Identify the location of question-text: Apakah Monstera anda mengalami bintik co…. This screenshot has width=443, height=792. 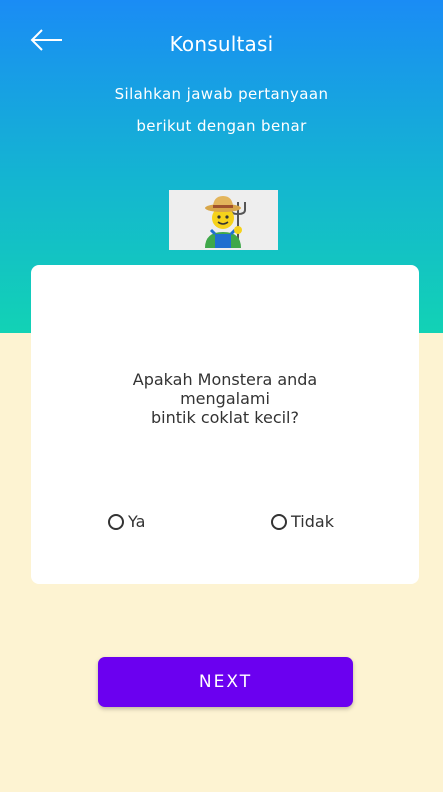
(225, 398).